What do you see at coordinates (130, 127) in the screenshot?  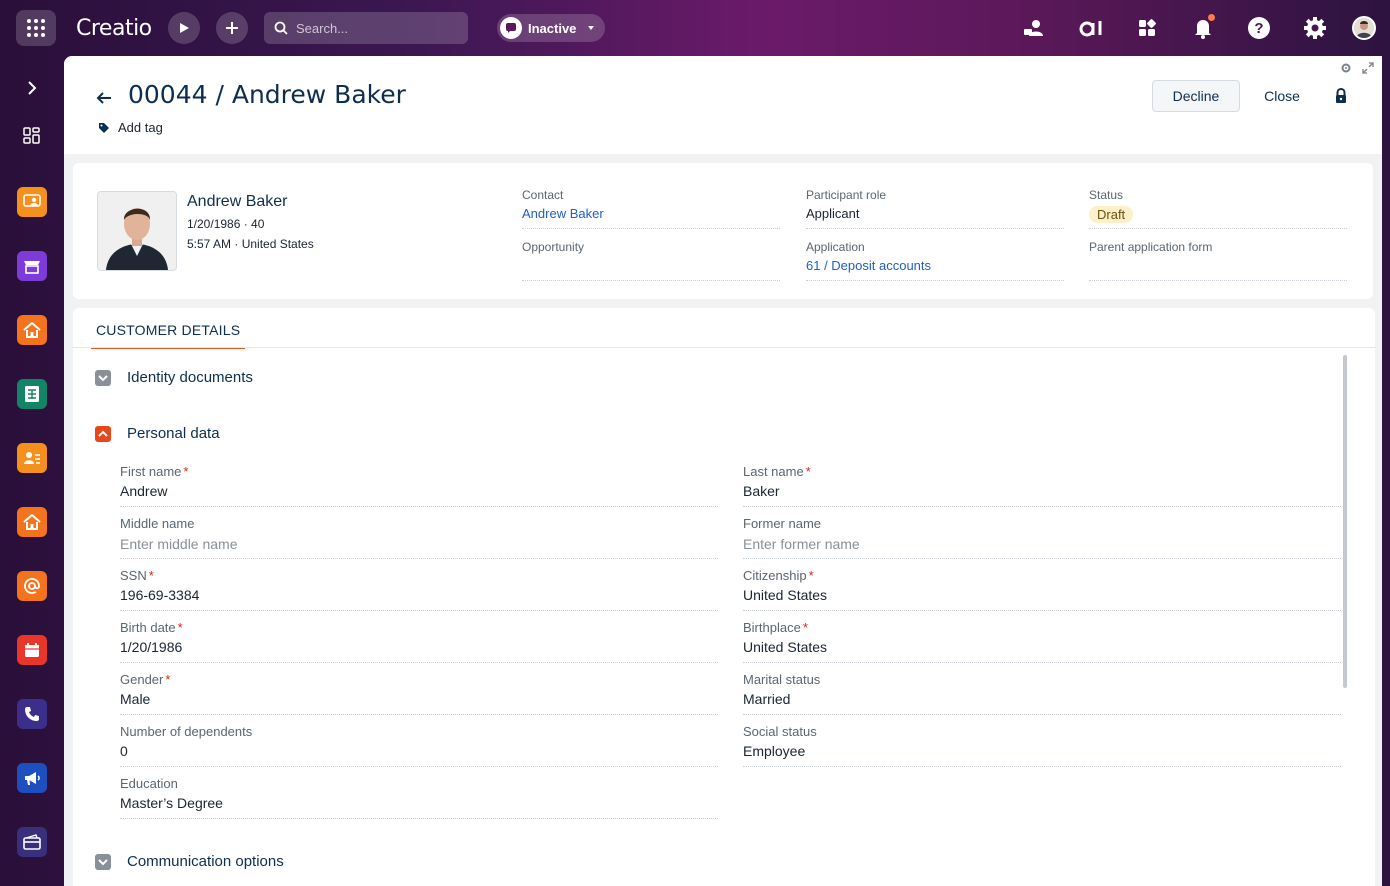 I see `add-tag-link: Add tag` at bounding box center [130, 127].